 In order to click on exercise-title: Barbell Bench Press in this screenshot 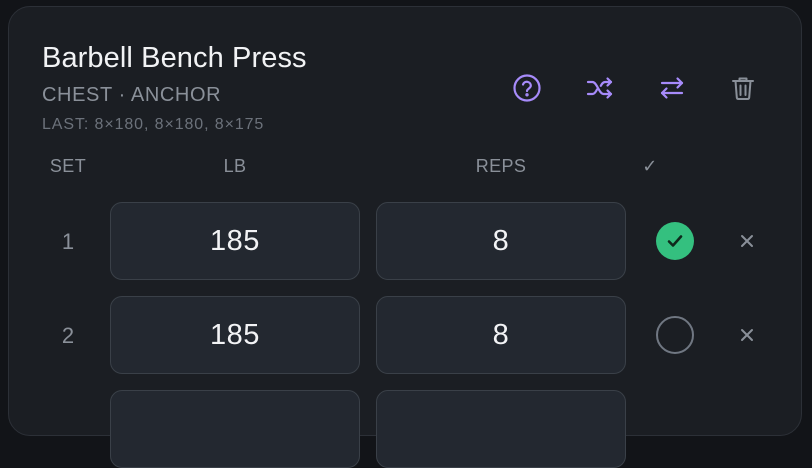, I will do `click(174, 58)`.